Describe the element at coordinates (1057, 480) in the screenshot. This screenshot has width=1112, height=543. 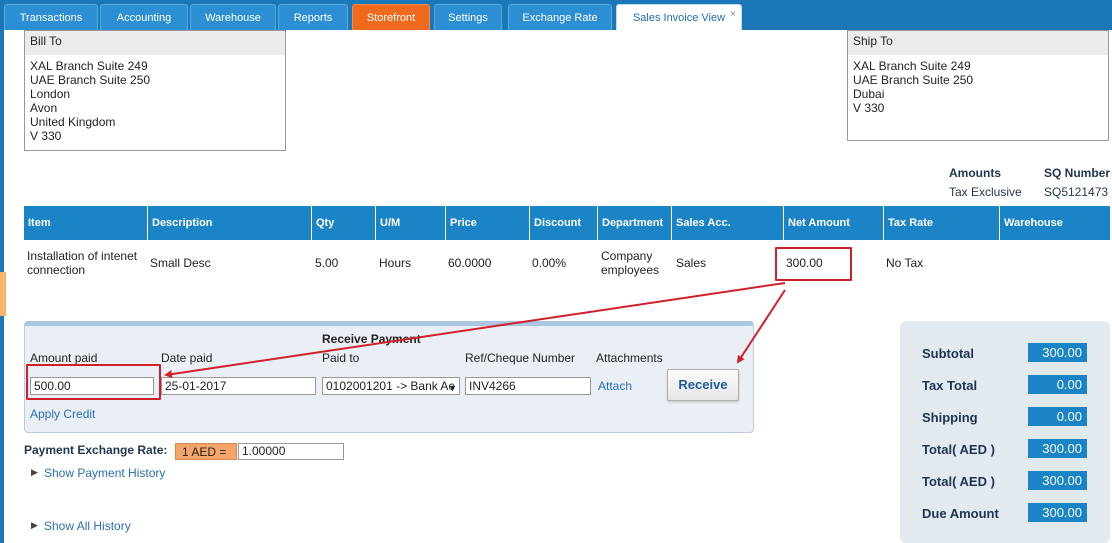
I see `total-aed-value-2: 300.00` at that location.